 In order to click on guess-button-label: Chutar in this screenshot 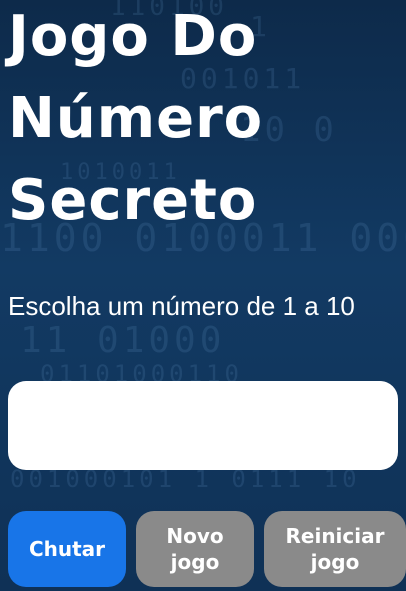, I will do `click(67, 549)`.